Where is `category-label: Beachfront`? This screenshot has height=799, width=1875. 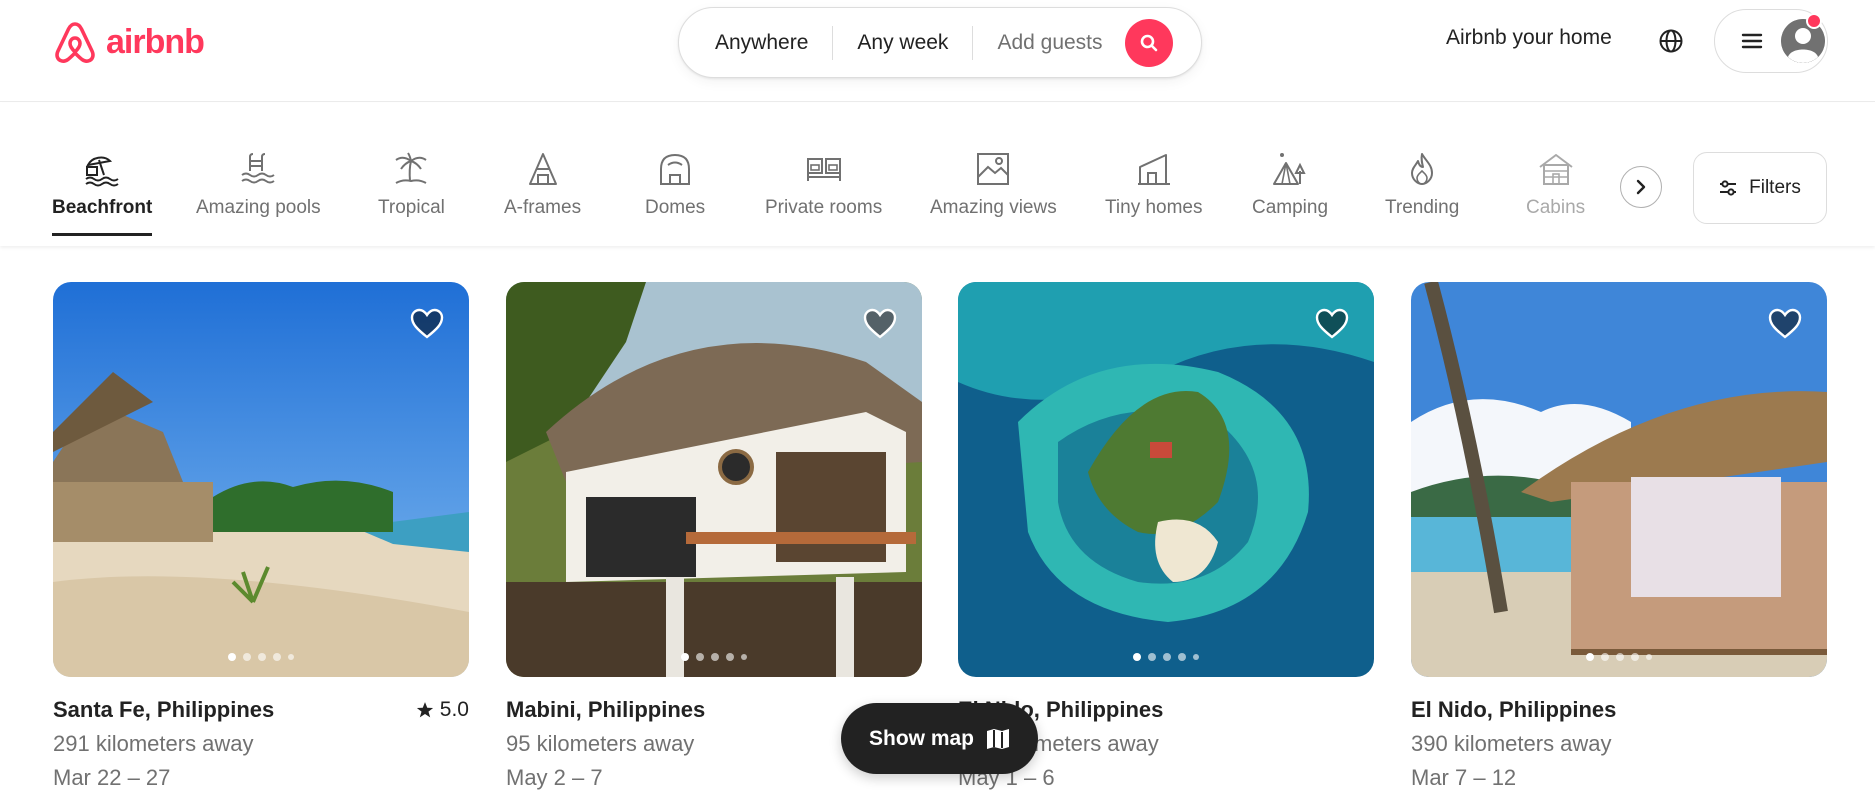
category-label: Beachfront is located at coordinates (102, 207).